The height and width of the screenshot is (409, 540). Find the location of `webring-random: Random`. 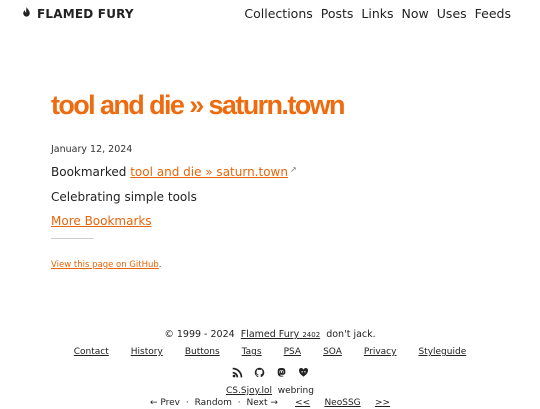

webring-random: Random is located at coordinates (213, 403).